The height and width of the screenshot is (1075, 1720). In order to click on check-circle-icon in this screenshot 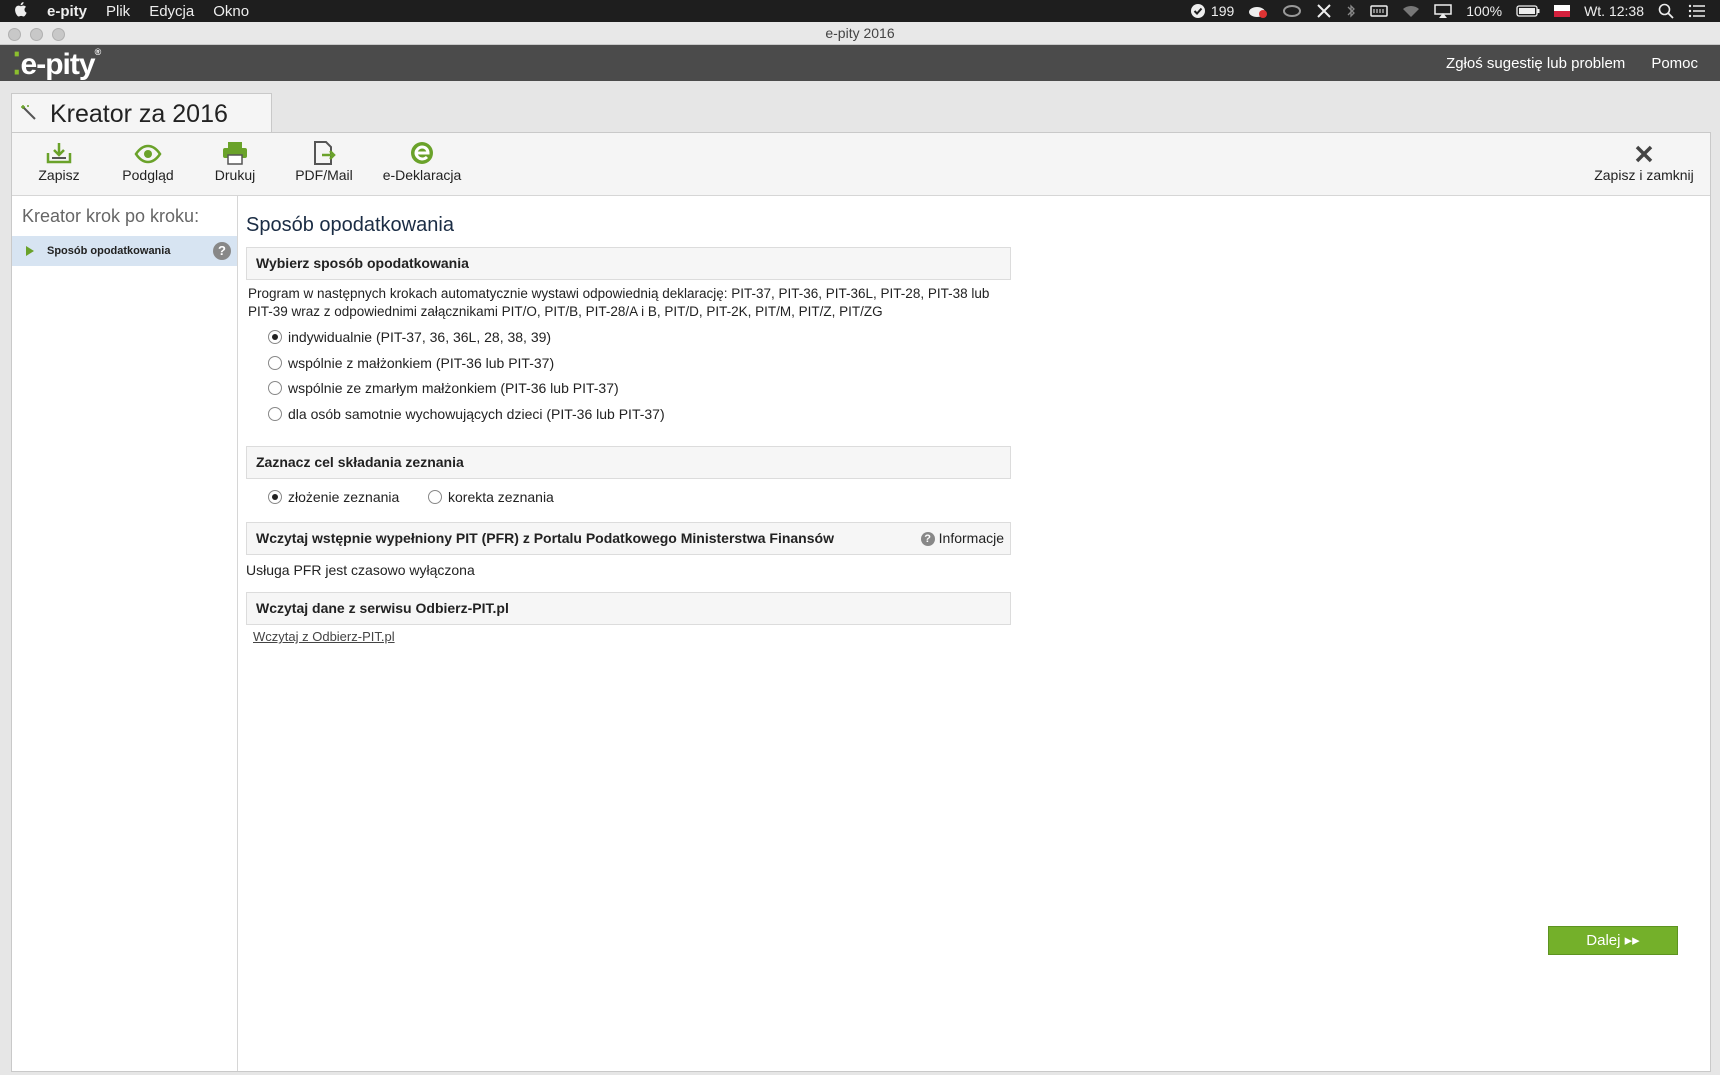, I will do `click(1197, 11)`.